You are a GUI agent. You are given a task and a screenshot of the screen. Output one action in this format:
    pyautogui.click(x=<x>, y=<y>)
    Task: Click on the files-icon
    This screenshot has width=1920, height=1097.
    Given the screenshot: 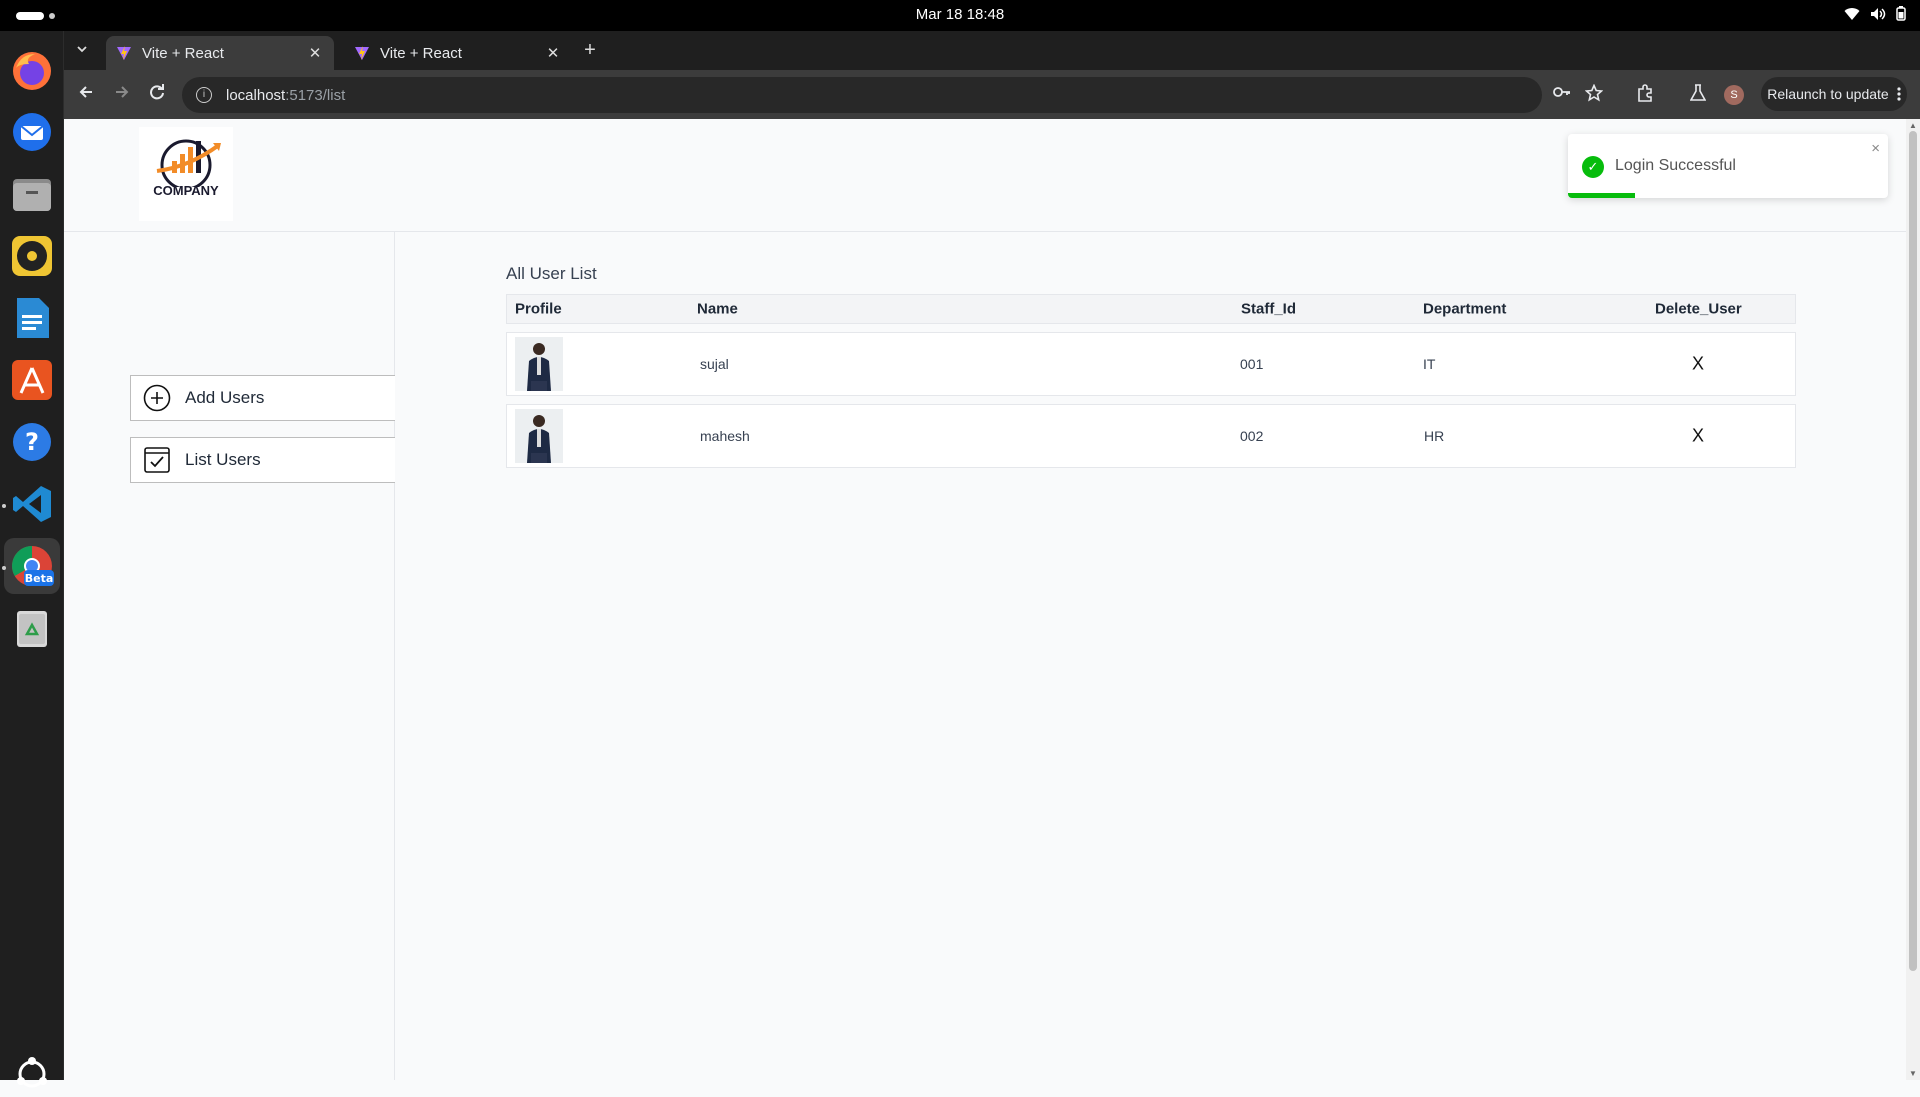 What is the action you would take?
    pyautogui.click(x=32, y=194)
    